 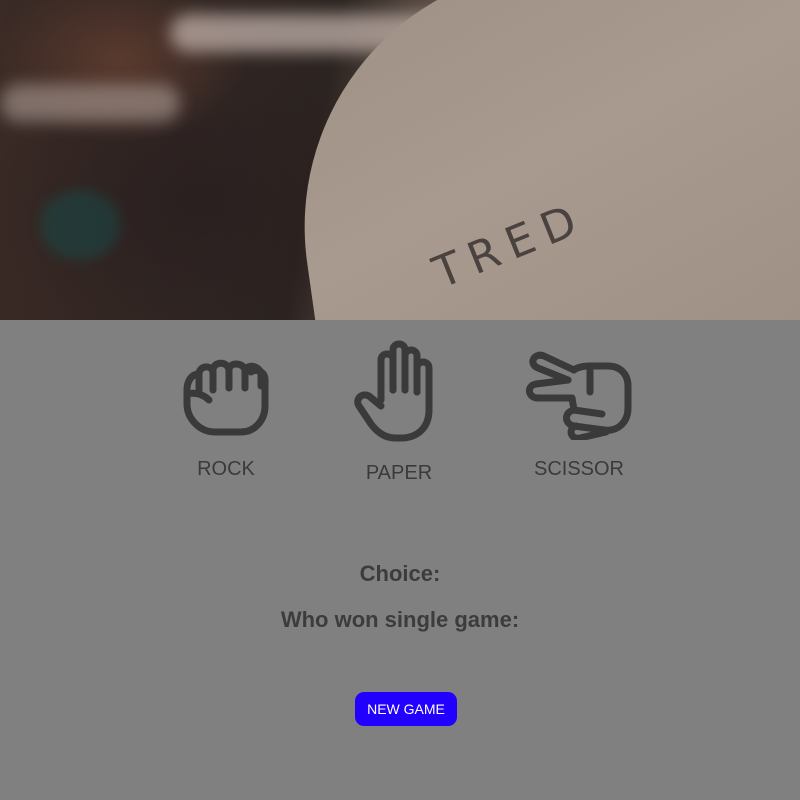 What do you see at coordinates (579, 469) in the screenshot?
I see `scissor-label: SCISSOR` at bounding box center [579, 469].